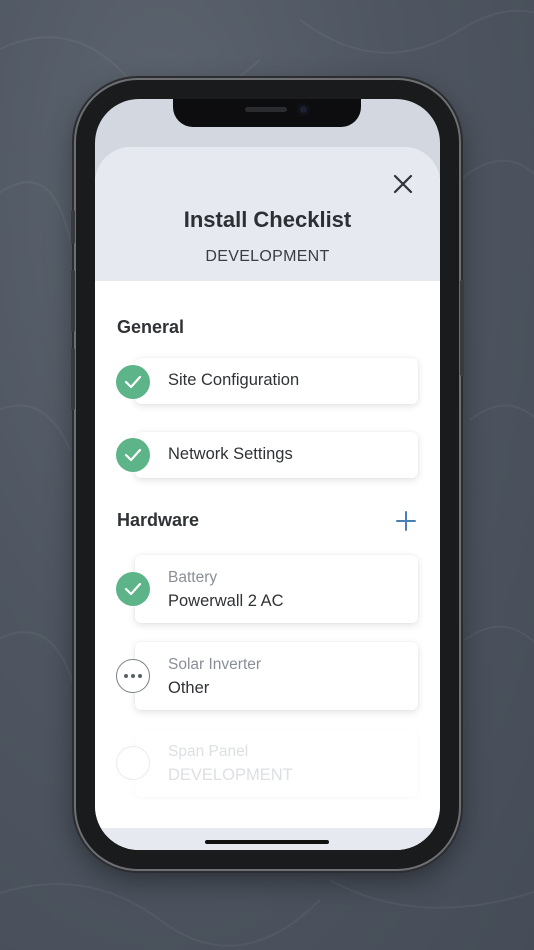 This screenshot has width=534, height=950. I want to click on plus-icon, so click(406, 521).